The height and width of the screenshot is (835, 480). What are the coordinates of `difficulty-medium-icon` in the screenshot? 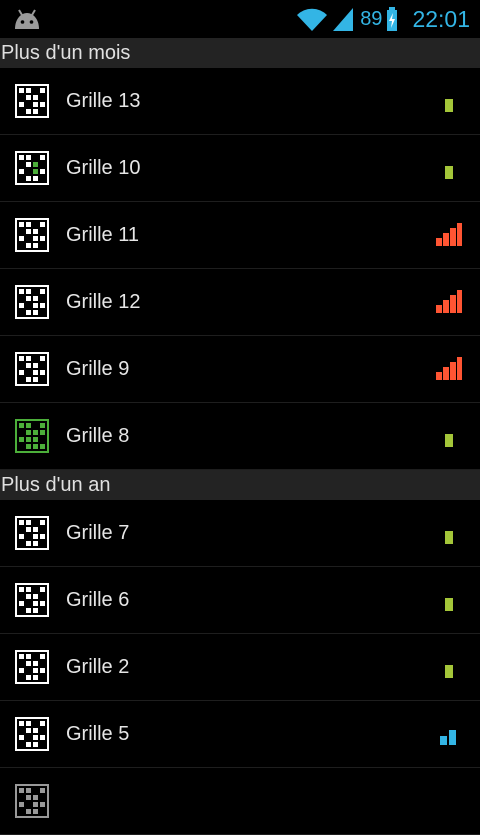 It's located at (449, 735).